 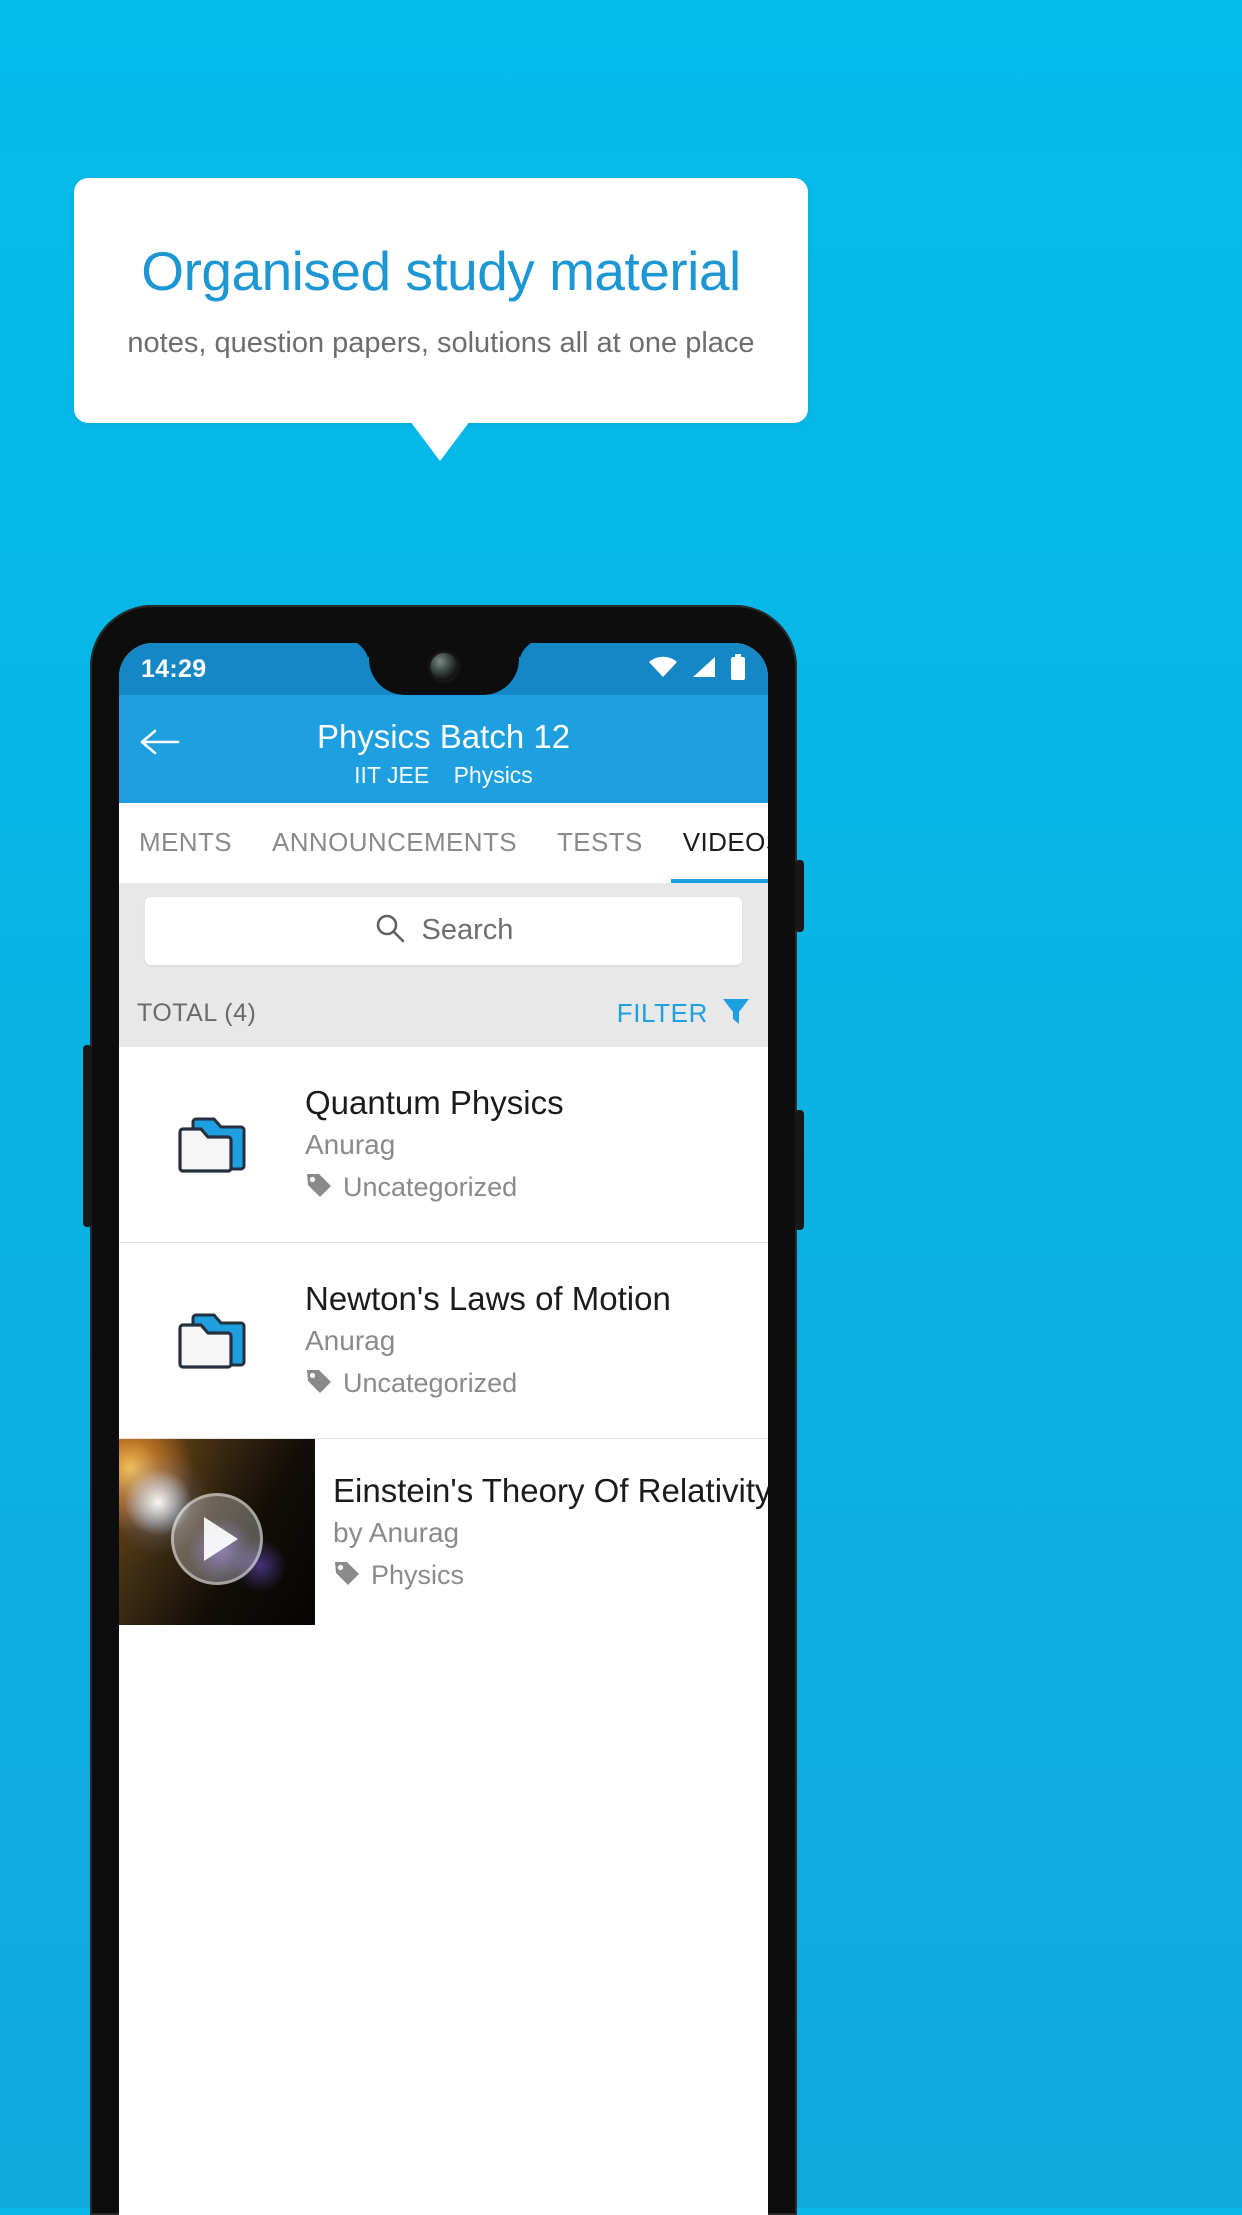 I want to click on list-item-text: Quantum Physics Anurag Uncategorized, so click(x=442, y=1144).